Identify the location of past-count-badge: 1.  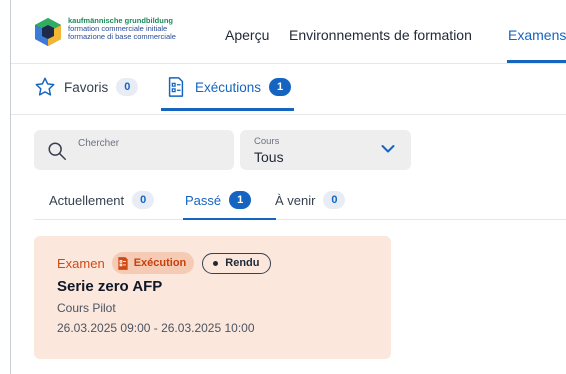
(240, 200).